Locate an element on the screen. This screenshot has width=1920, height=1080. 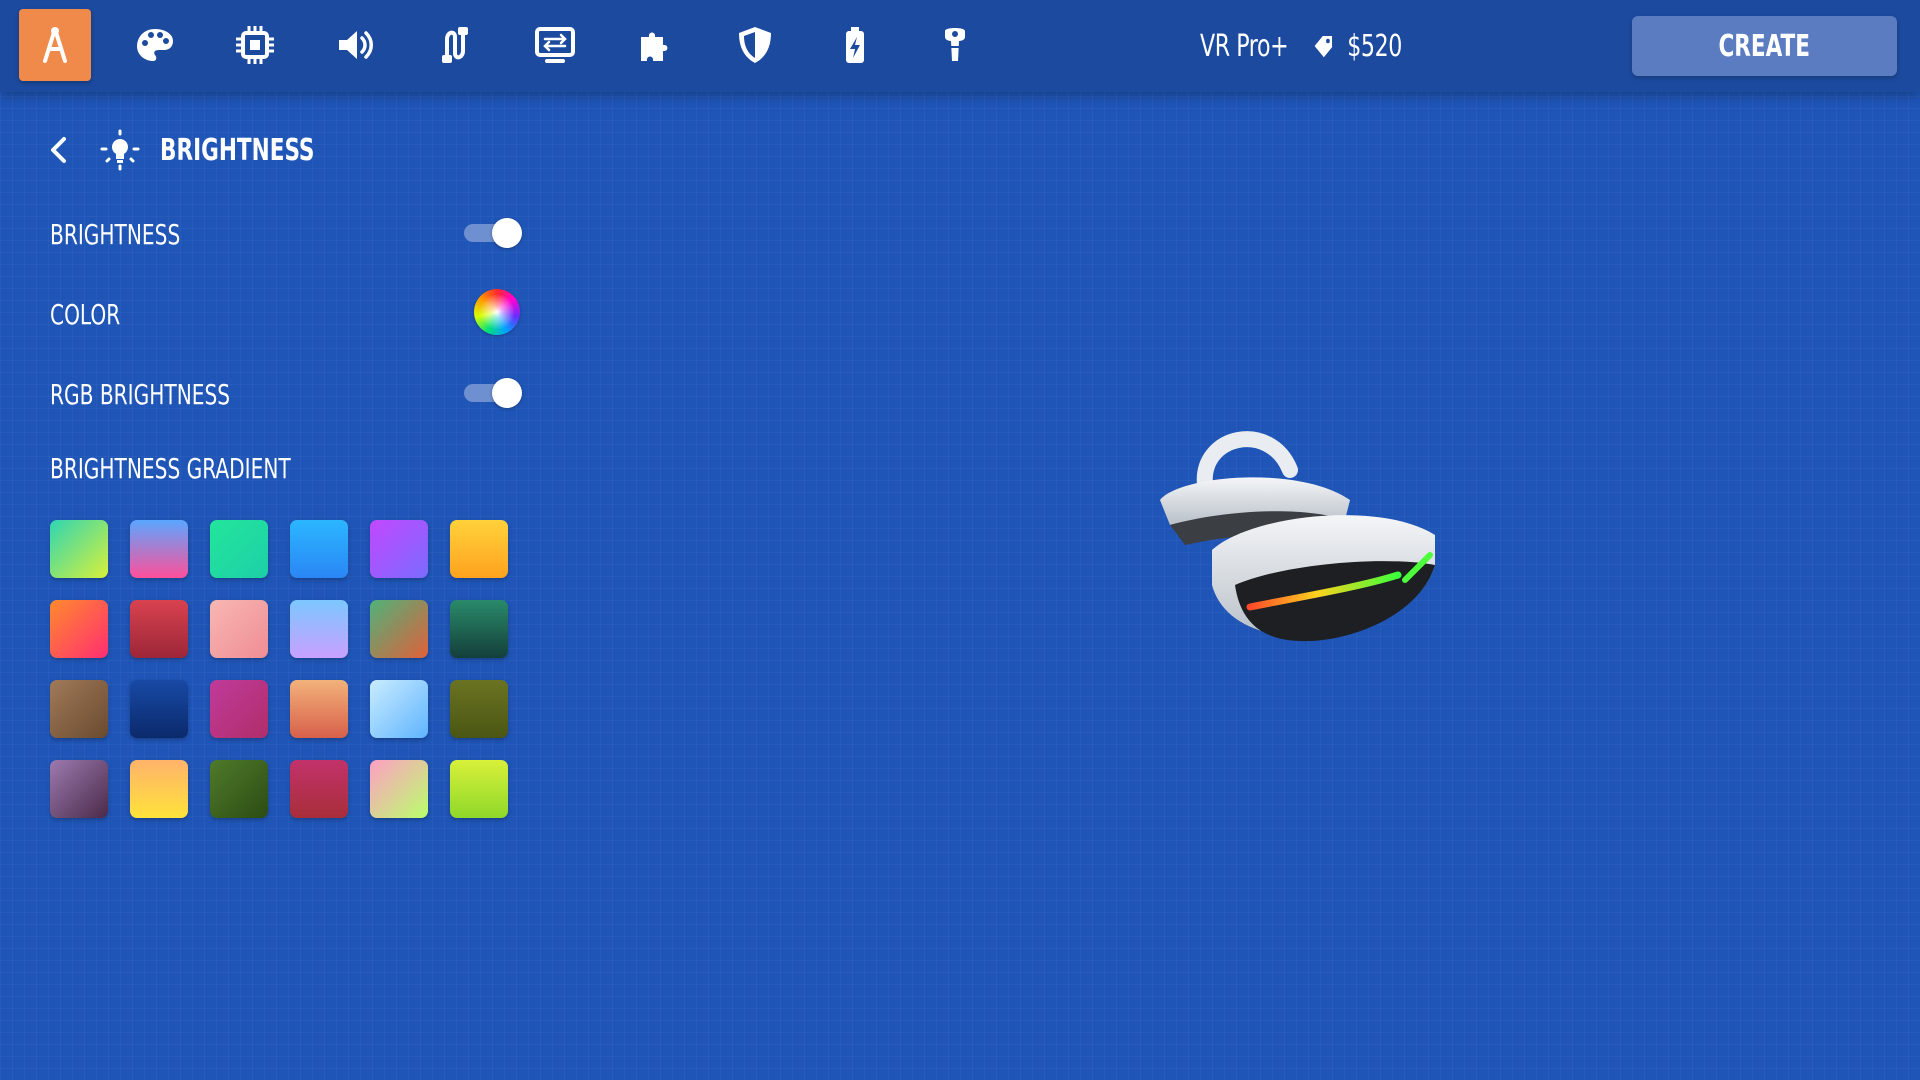
create-button-label: CREATE is located at coordinates (1764, 46).